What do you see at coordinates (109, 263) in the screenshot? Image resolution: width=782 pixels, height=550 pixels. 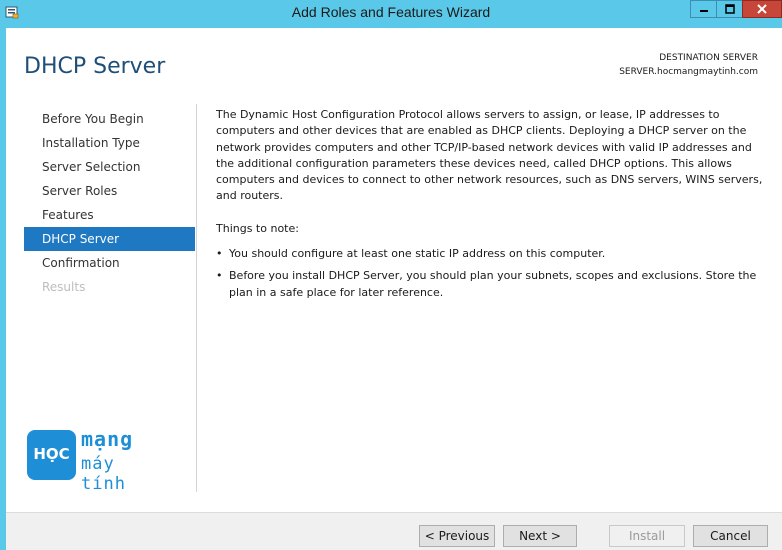 I see `nav-item-confirmation: Confirmation` at bounding box center [109, 263].